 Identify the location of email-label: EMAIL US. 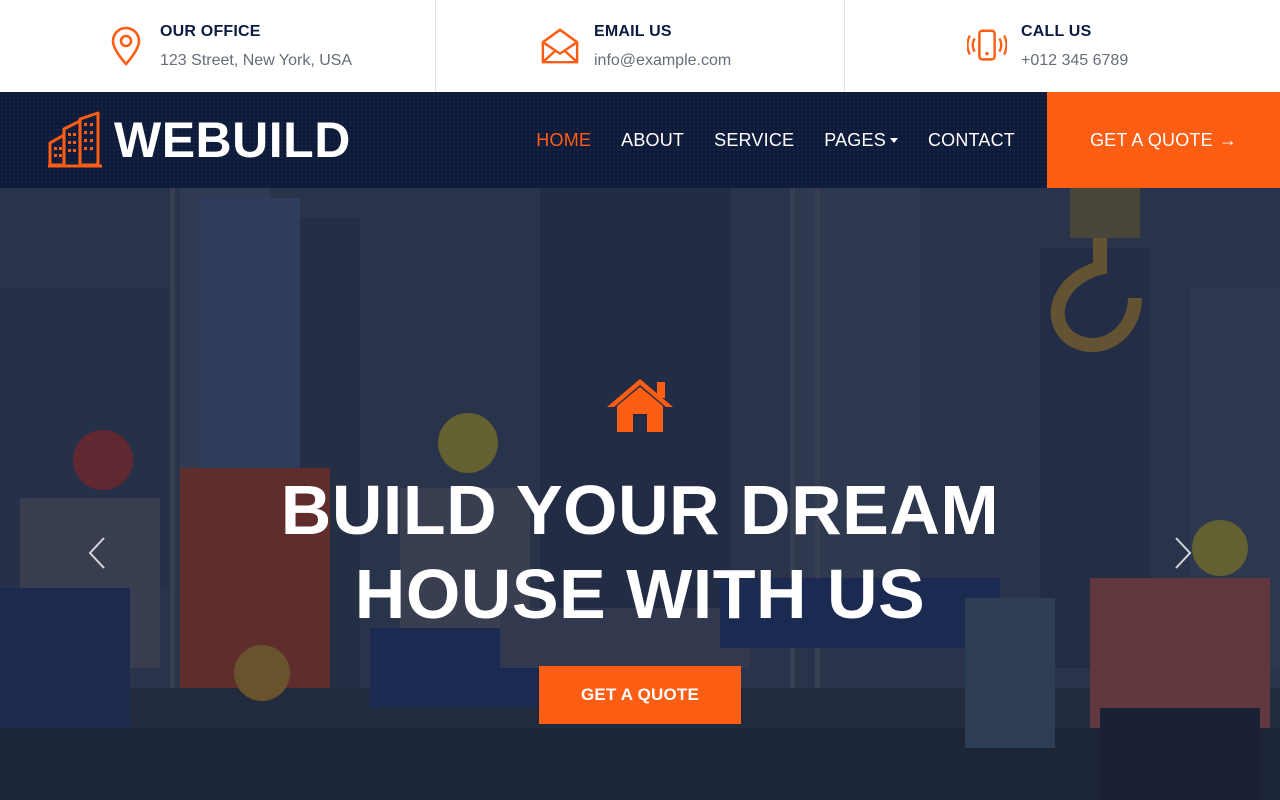
(633, 31).